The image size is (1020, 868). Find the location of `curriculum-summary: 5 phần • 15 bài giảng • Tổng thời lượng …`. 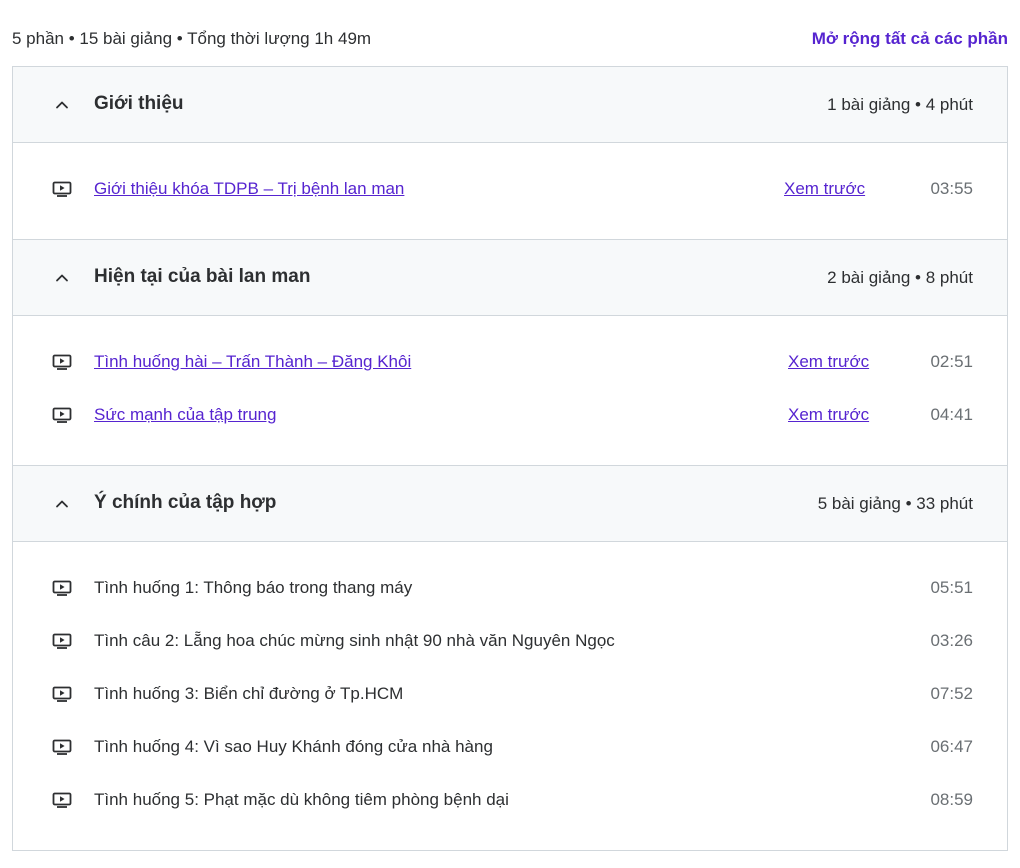

curriculum-summary: 5 phần • 15 bài giảng • Tổng thời lượng … is located at coordinates (192, 38).